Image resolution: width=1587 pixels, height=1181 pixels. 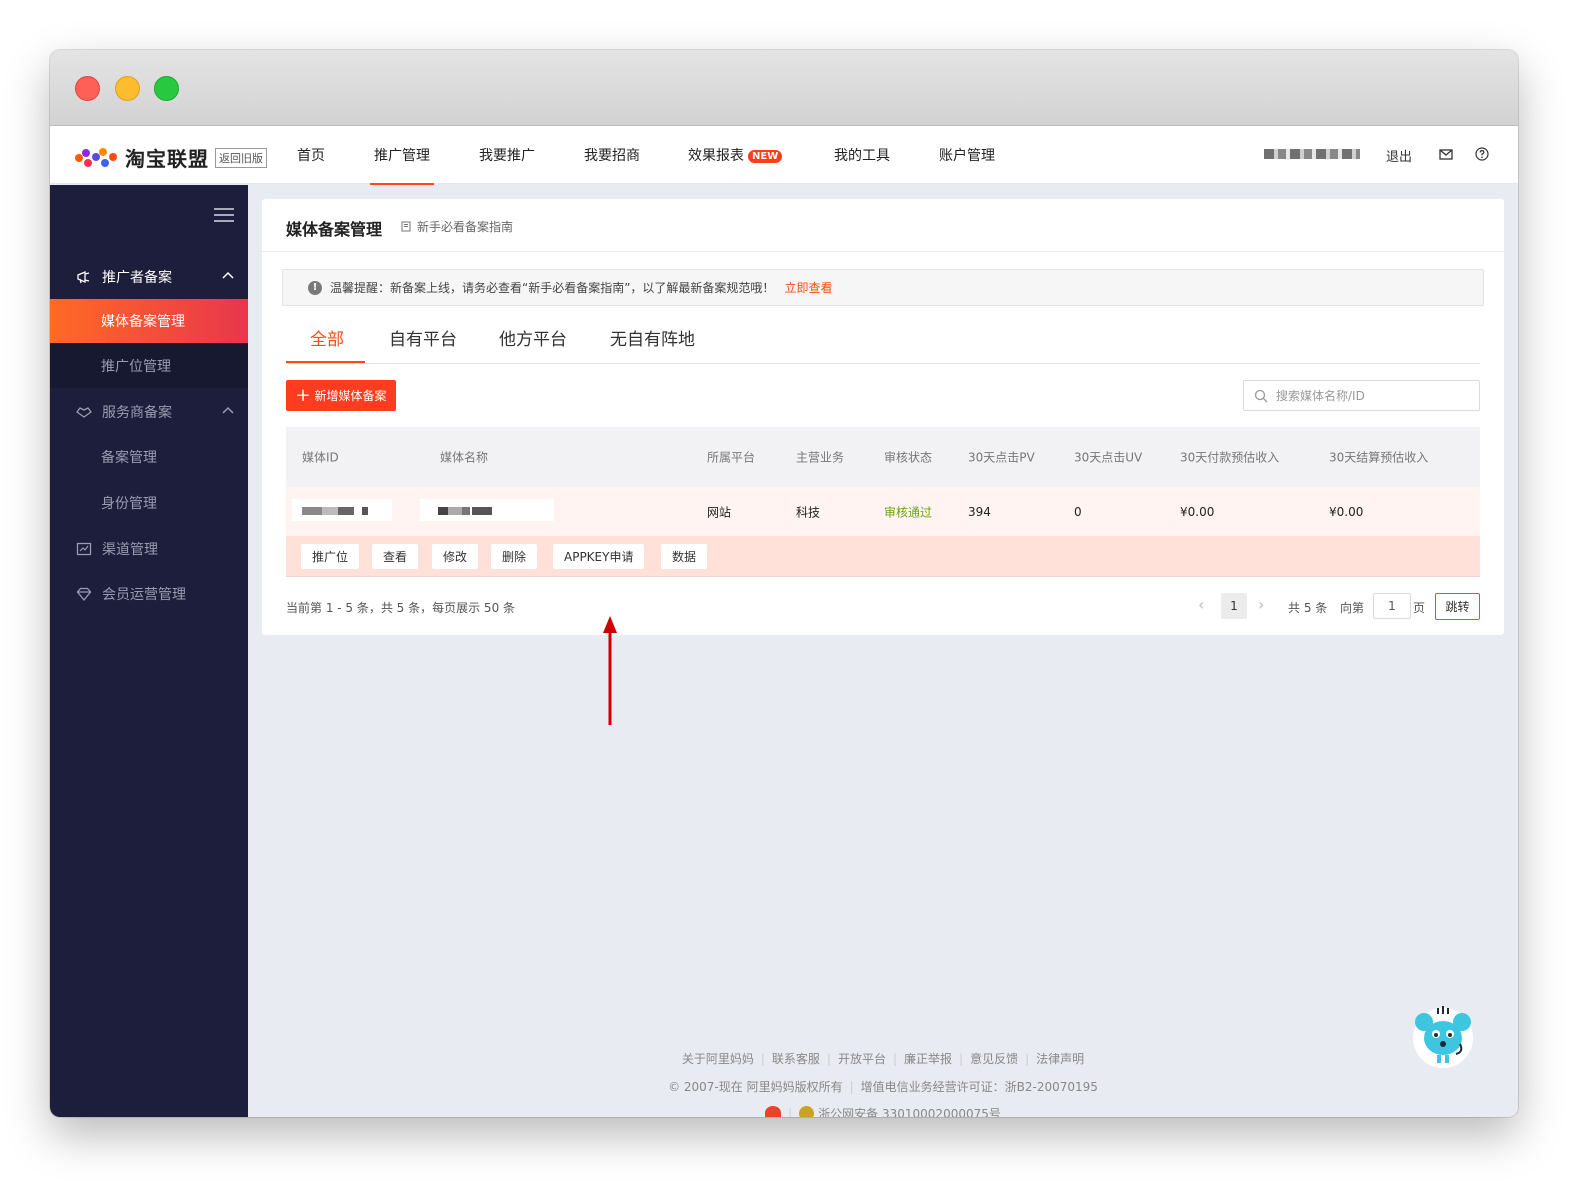 What do you see at coordinates (552, 288) in the screenshot?
I see `notice-text: 温馨提醒：新备案上线，请务必查看“新手必看备案指南”，以了解最新备案规范哦！` at bounding box center [552, 288].